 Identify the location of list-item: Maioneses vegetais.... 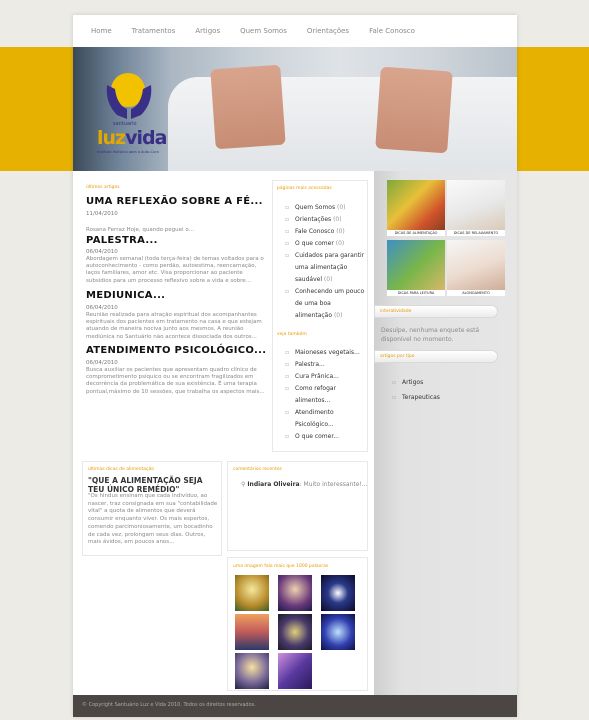
(327, 353).